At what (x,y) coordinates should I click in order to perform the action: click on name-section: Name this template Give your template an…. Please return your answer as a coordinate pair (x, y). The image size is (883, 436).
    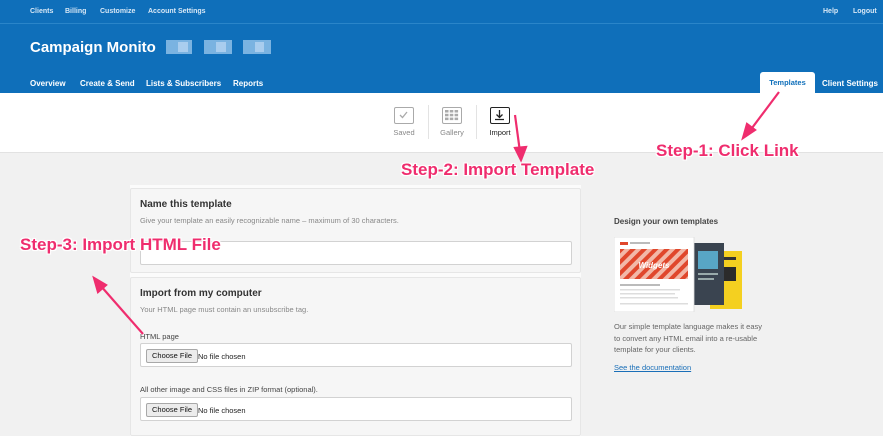
    Looking at the image, I should click on (355, 230).